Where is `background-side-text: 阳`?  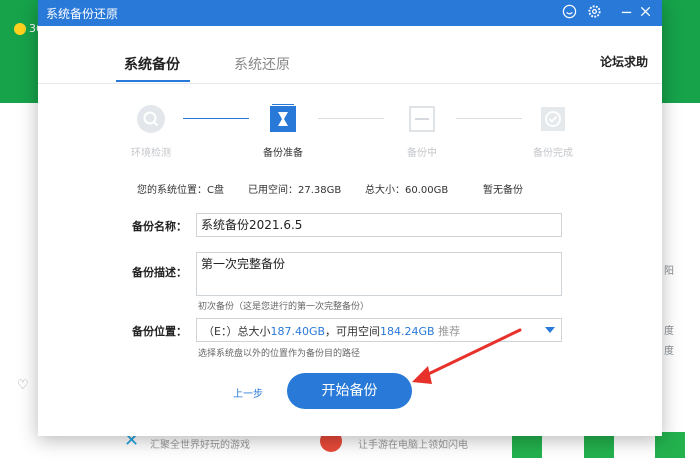
background-side-text: 阳 is located at coordinates (669, 271).